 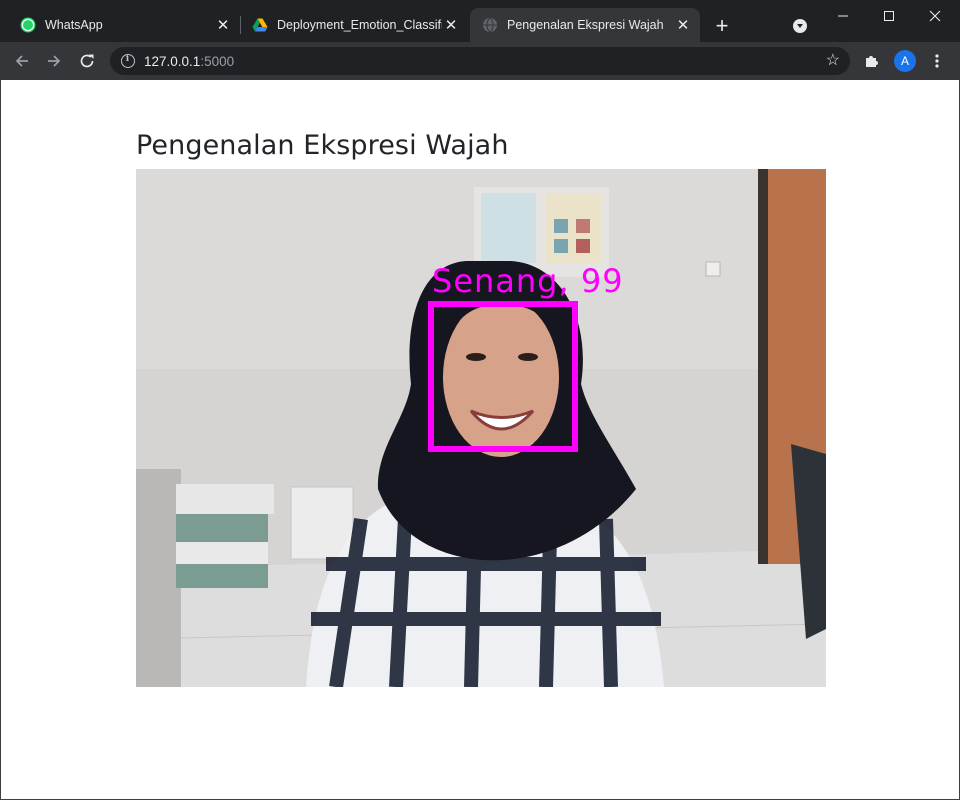 What do you see at coordinates (722, 26) in the screenshot?
I see `new-tab-button: +` at bounding box center [722, 26].